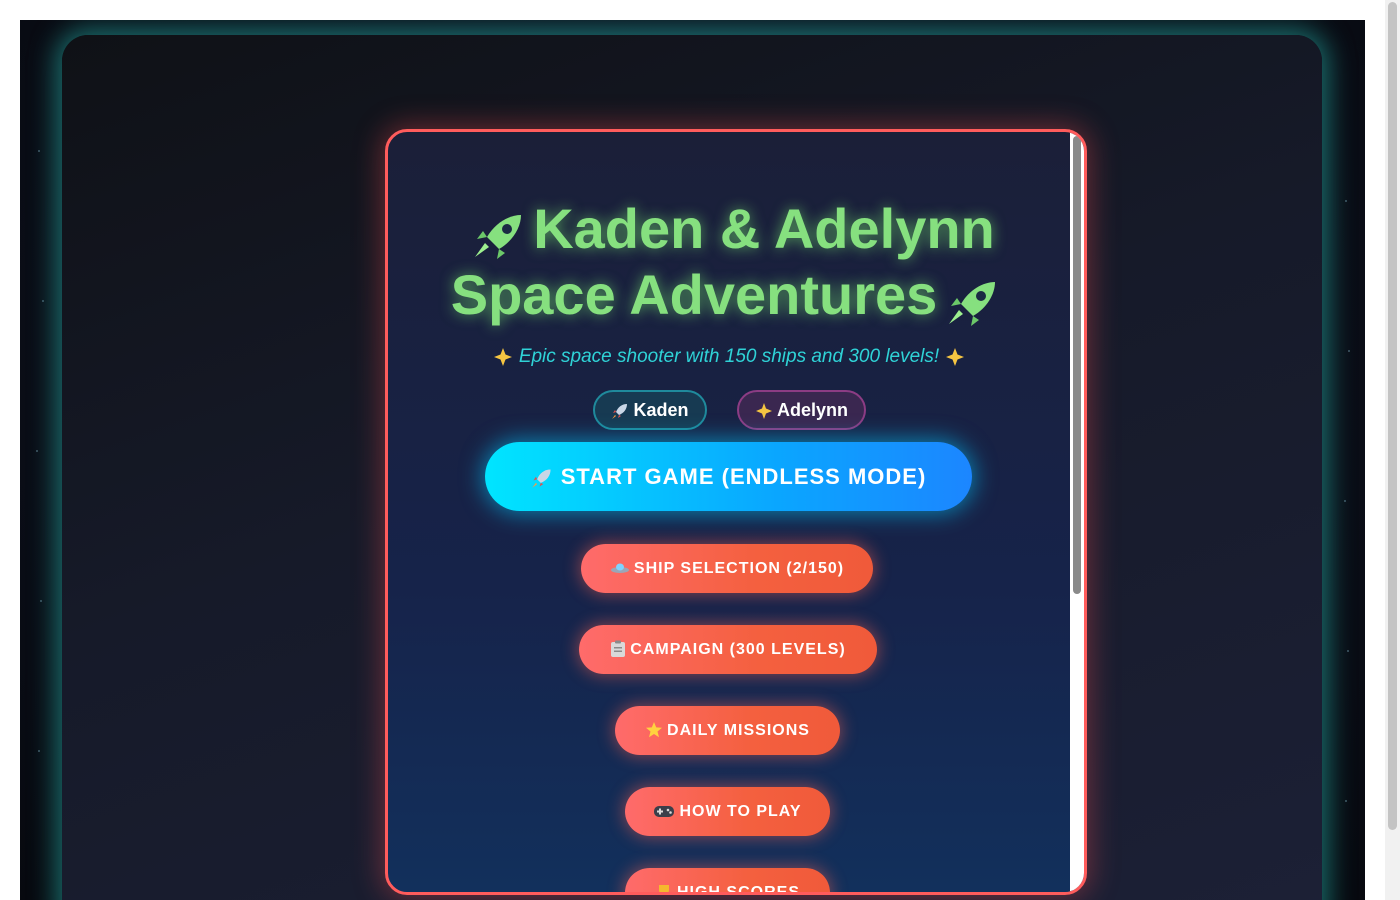 Image resolution: width=1400 pixels, height=900 pixels. Describe the element at coordinates (620, 569) in the screenshot. I see `ufo-icon` at that location.